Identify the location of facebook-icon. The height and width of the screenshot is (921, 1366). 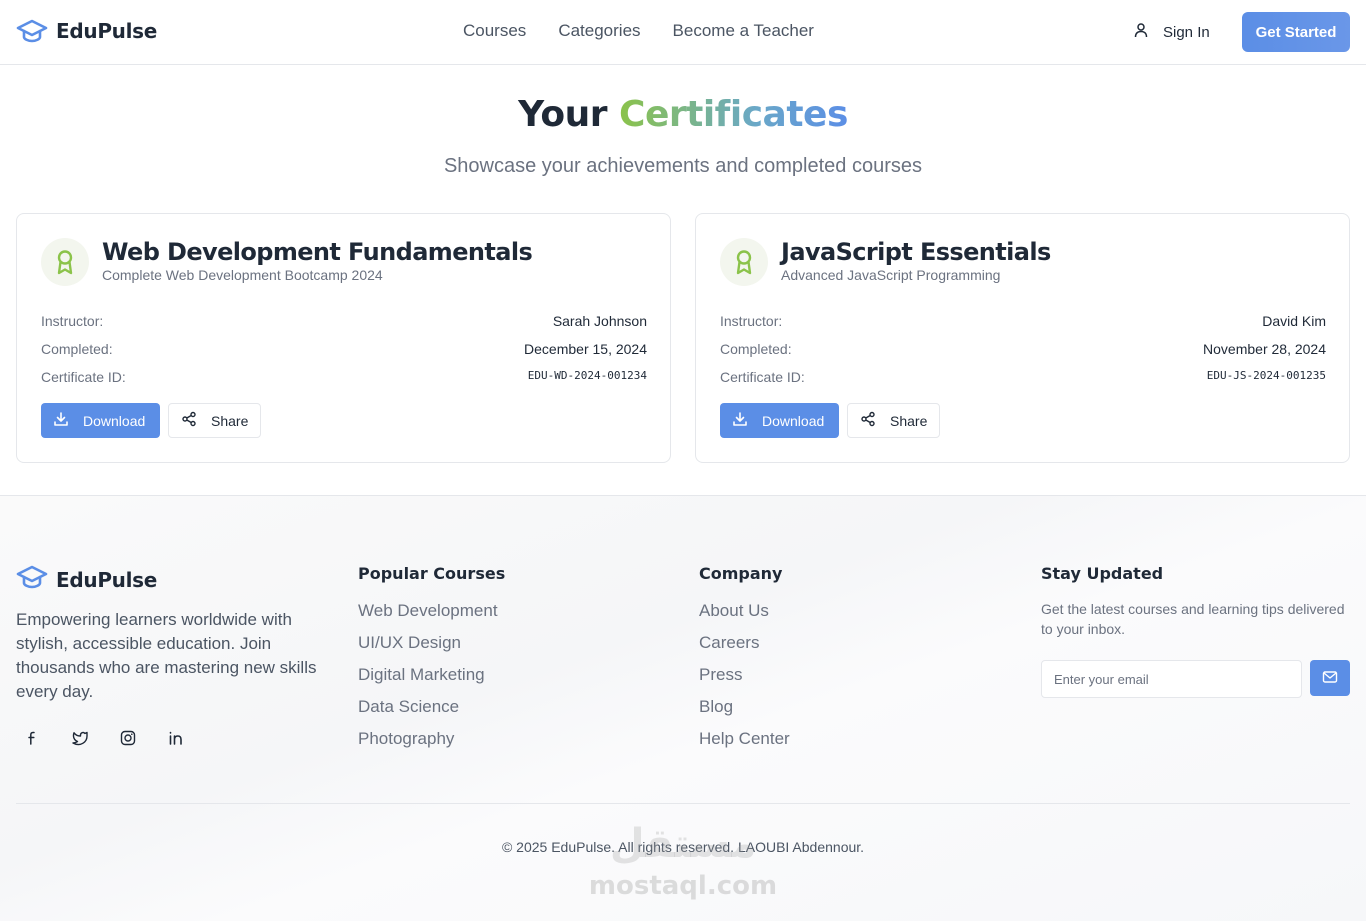
(32, 738).